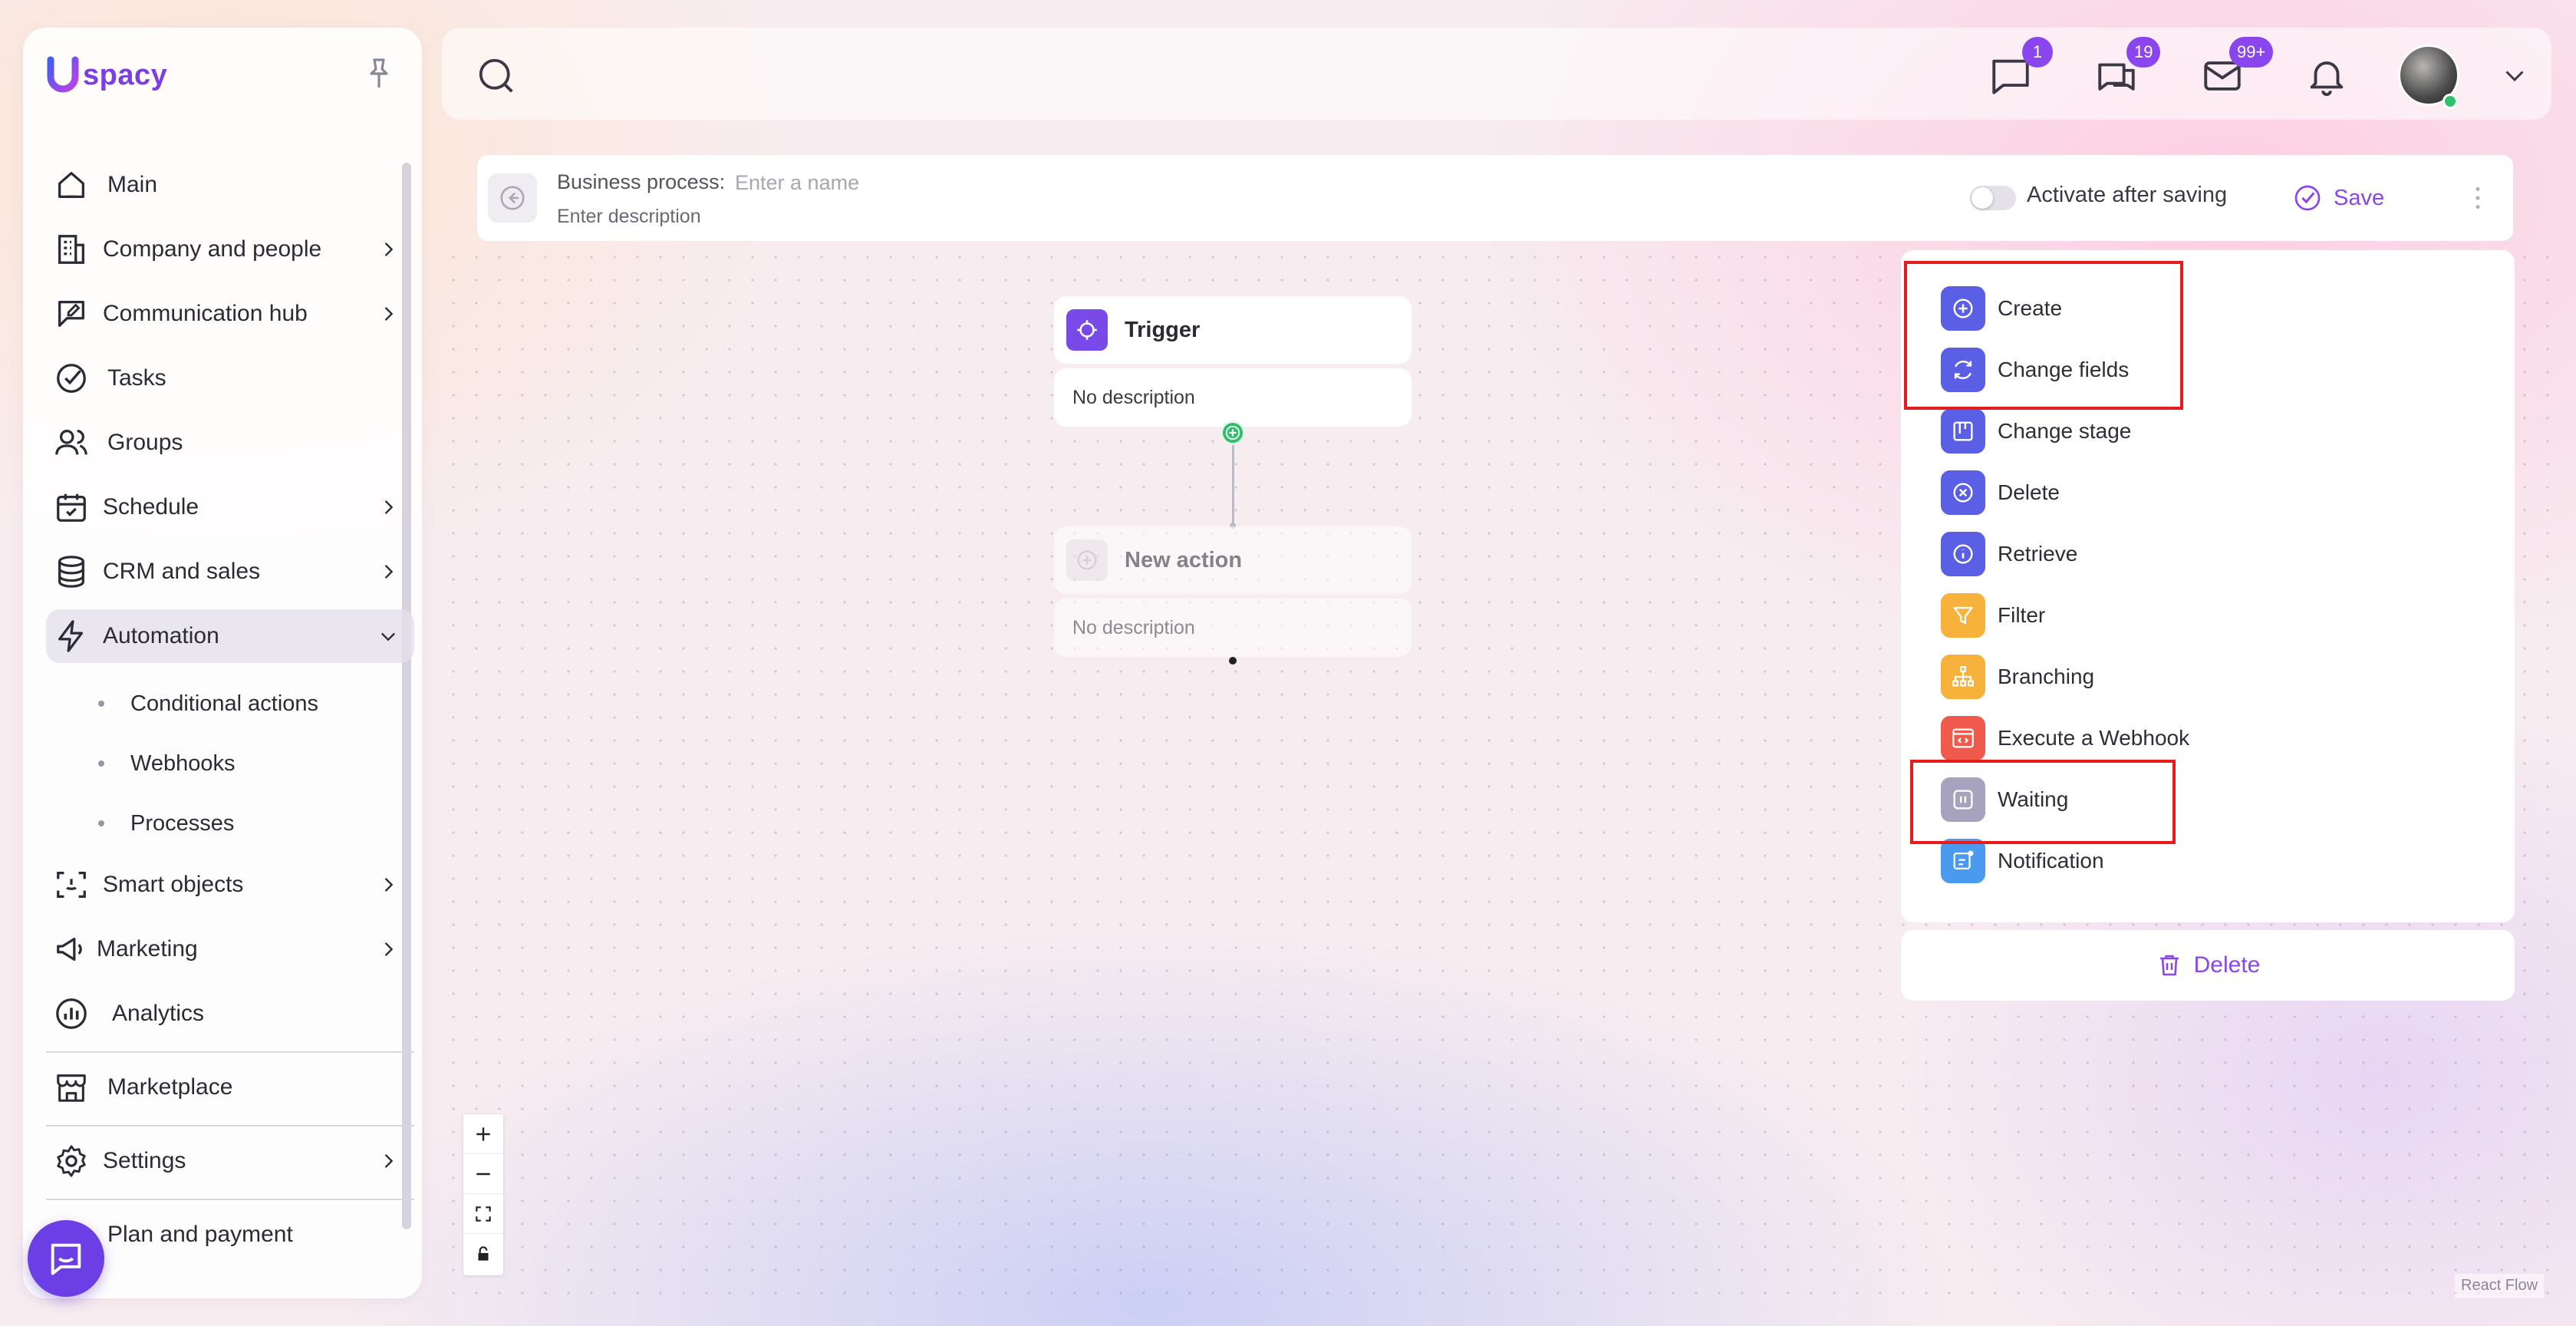 This screenshot has height=1326, width=2576. What do you see at coordinates (2051, 860) in the screenshot?
I see `action-label: Notification` at bounding box center [2051, 860].